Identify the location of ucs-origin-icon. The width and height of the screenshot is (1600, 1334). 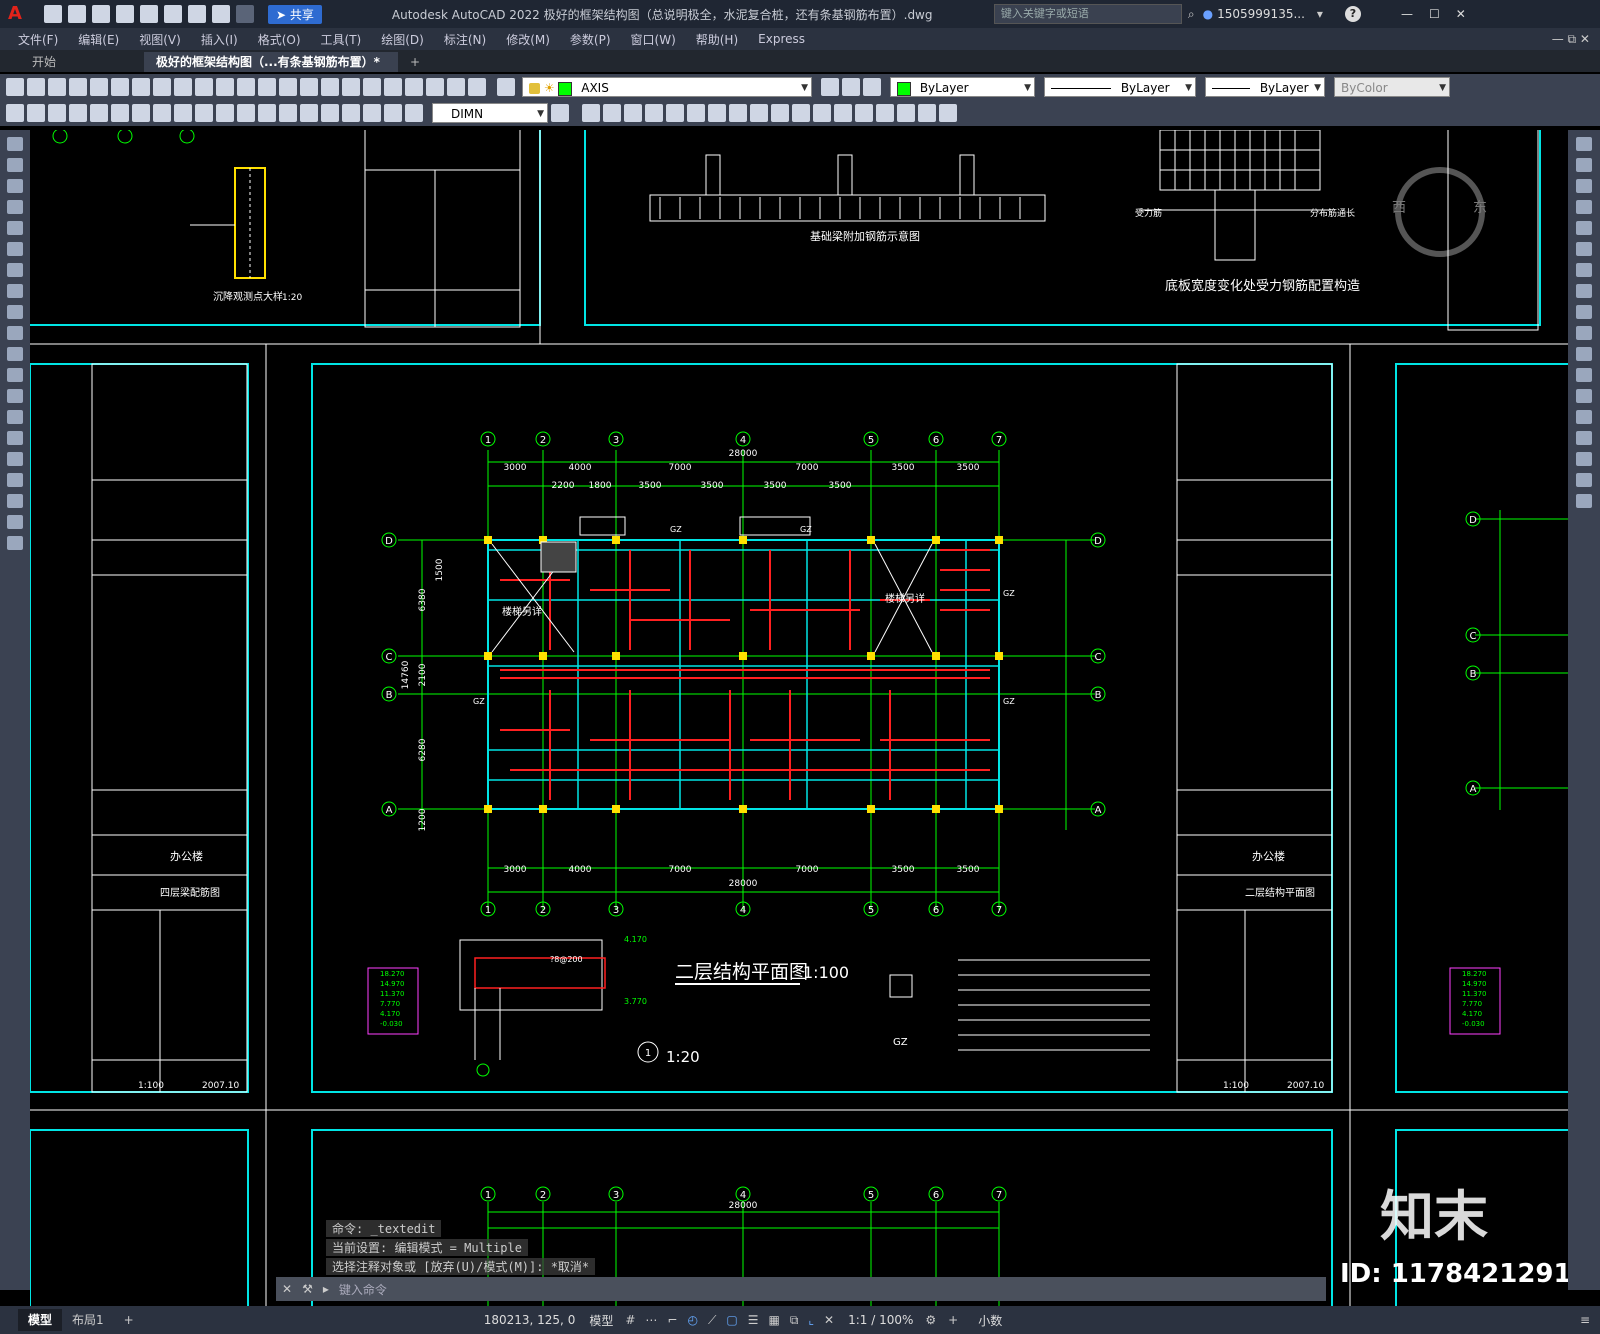
(843, 113).